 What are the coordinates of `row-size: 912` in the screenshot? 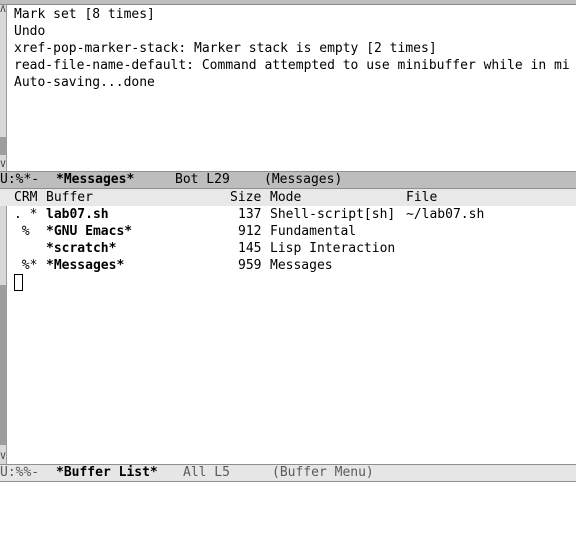 It's located at (250, 231).